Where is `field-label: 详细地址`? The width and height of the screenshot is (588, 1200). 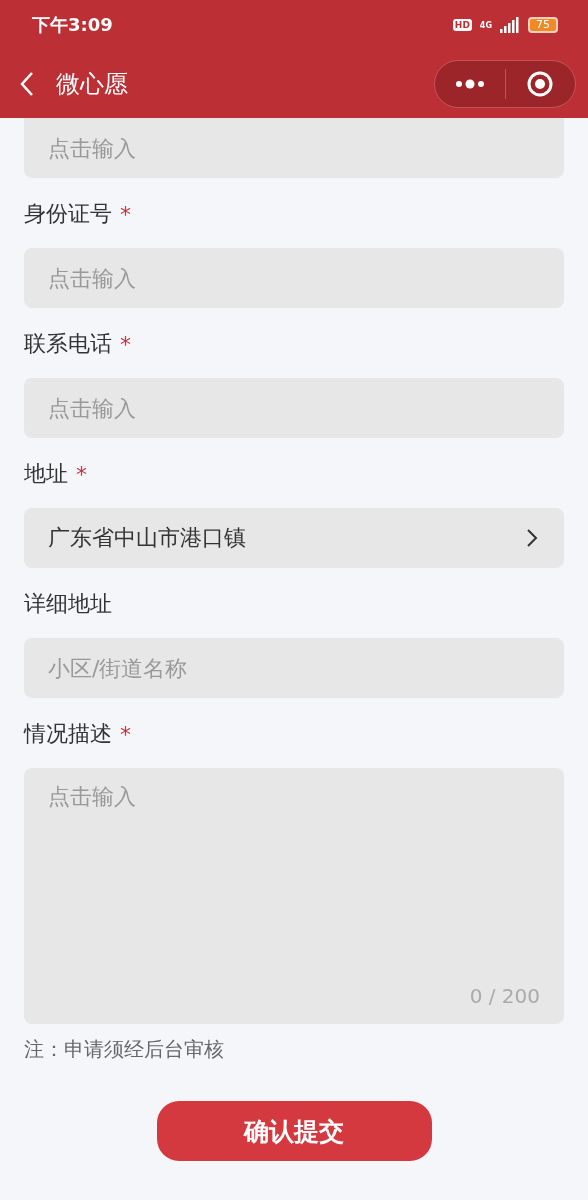 field-label: 详细地址 is located at coordinates (68, 604).